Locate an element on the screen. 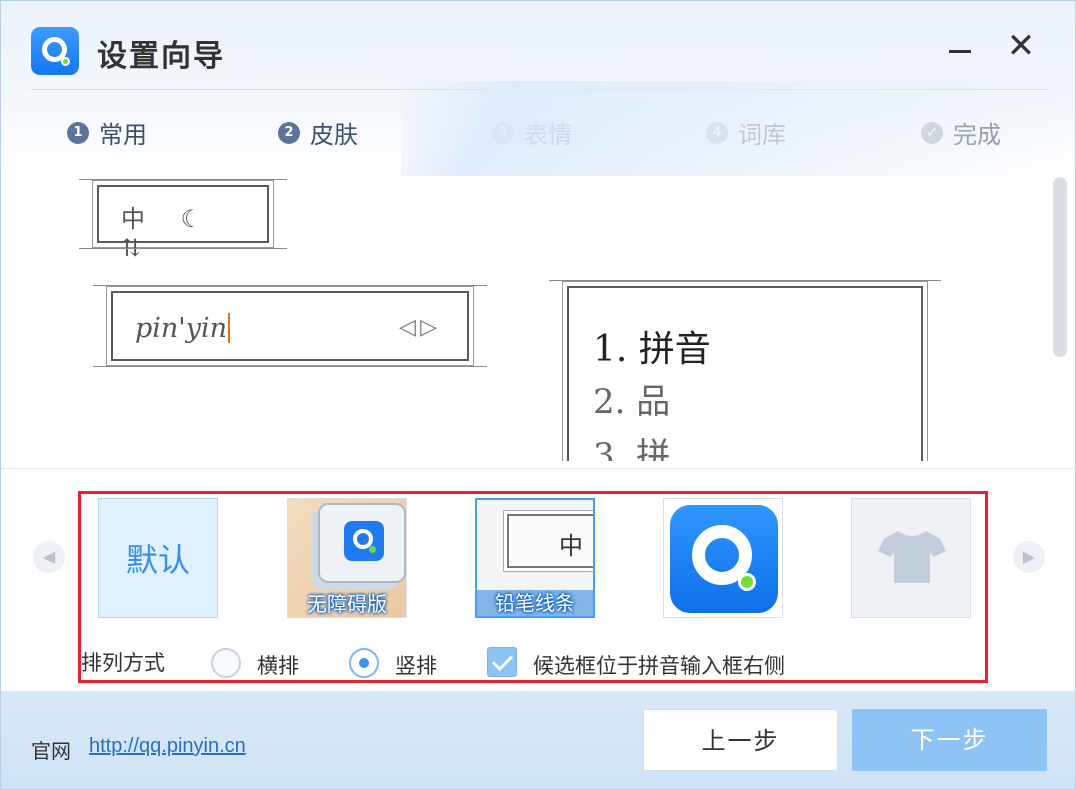 This screenshot has width=1076, height=790. step-5: ✓ 完成 is located at coordinates (961, 132).